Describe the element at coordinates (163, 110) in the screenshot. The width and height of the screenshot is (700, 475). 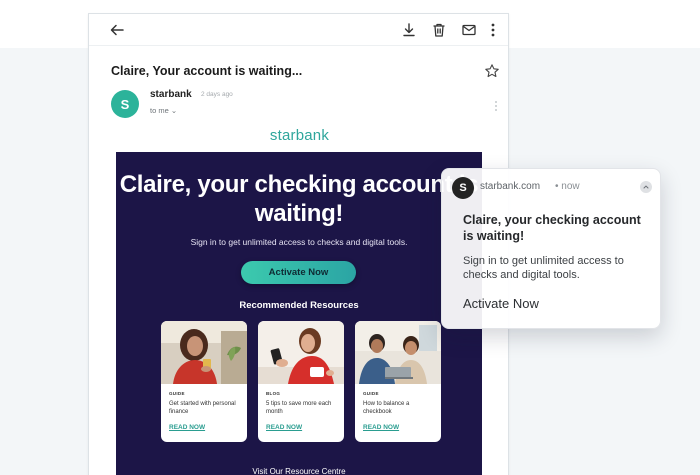
I see `recipient-toggle: to me ⌄` at that location.